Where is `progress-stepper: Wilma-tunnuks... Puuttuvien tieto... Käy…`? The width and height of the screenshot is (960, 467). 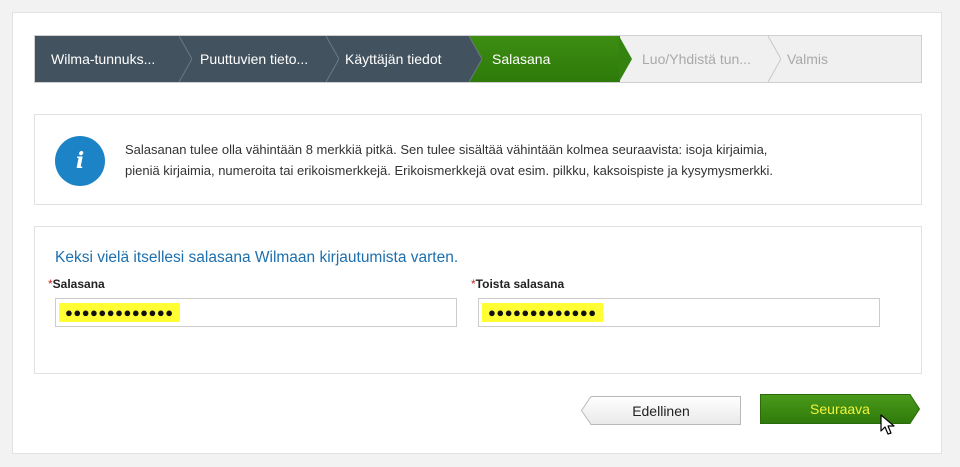
progress-stepper: Wilma-tunnuks... Puuttuvien tieto... Käy… is located at coordinates (478, 59).